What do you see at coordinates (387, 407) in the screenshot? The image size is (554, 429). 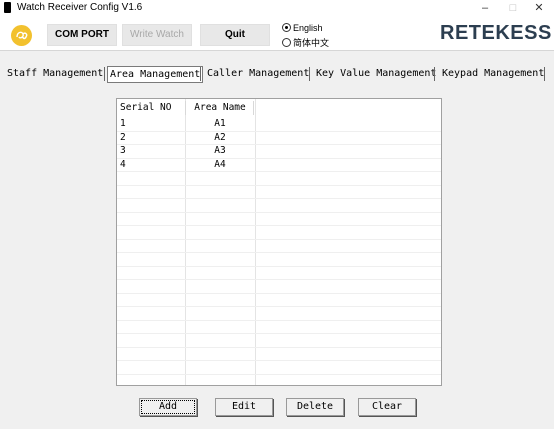 I see `clear-button: Clear` at bounding box center [387, 407].